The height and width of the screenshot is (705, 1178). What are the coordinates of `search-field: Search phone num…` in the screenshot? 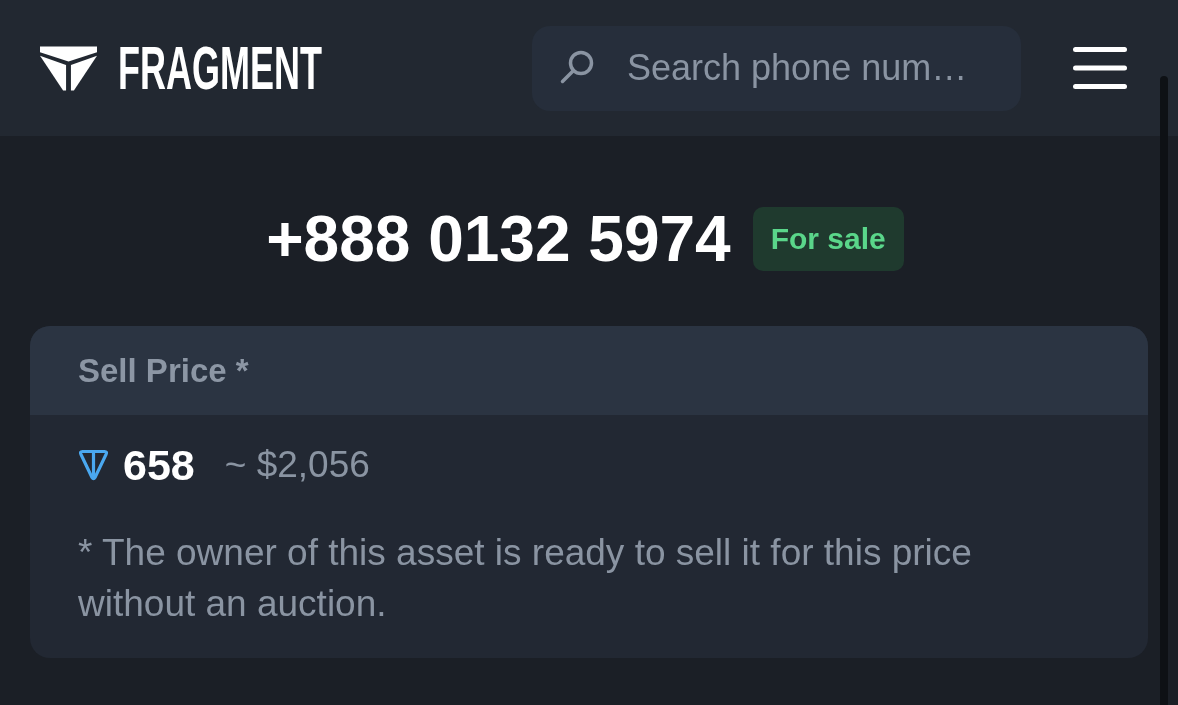 It's located at (776, 68).